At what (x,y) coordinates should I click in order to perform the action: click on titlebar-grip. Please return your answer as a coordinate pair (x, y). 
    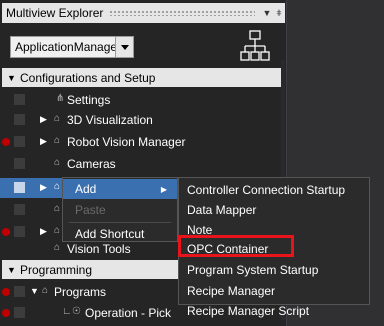
    Looking at the image, I should click on (182, 13).